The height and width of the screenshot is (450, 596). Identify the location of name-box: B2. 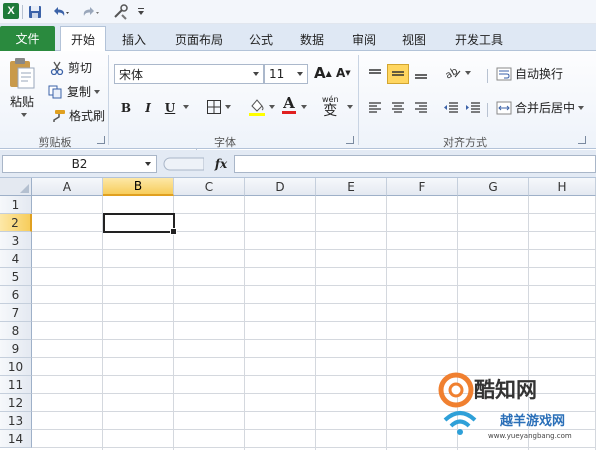
(79, 164).